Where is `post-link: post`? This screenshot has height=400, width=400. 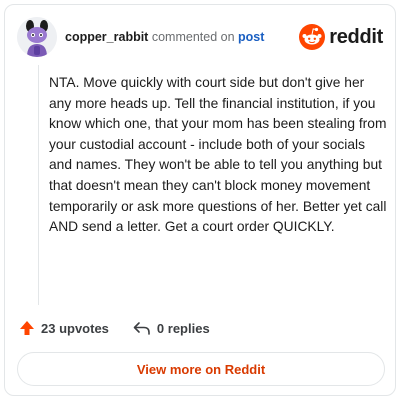 post-link: post is located at coordinates (251, 37).